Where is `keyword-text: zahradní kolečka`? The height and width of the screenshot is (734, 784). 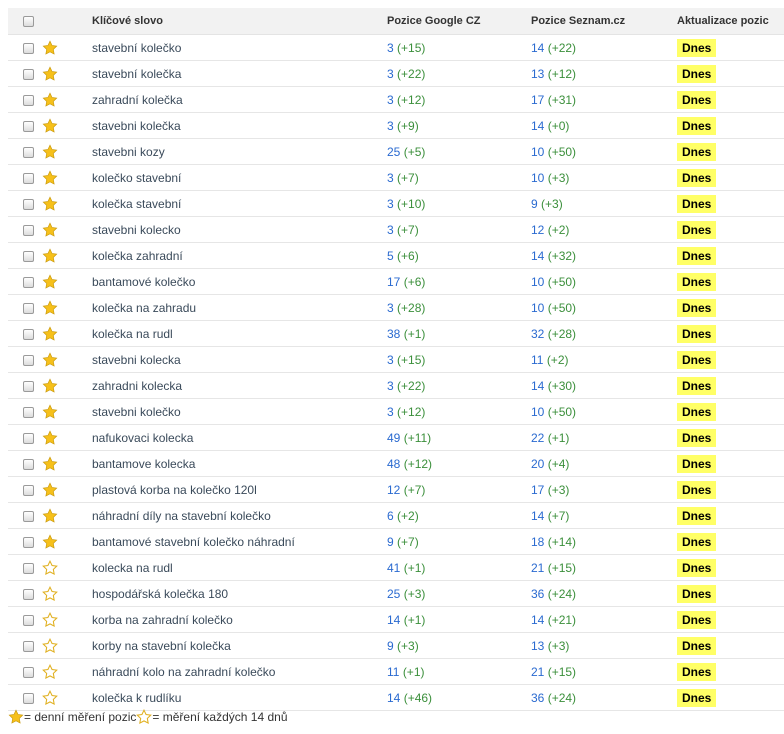
keyword-text: zahradní kolečka is located at coordinates (137, 100).